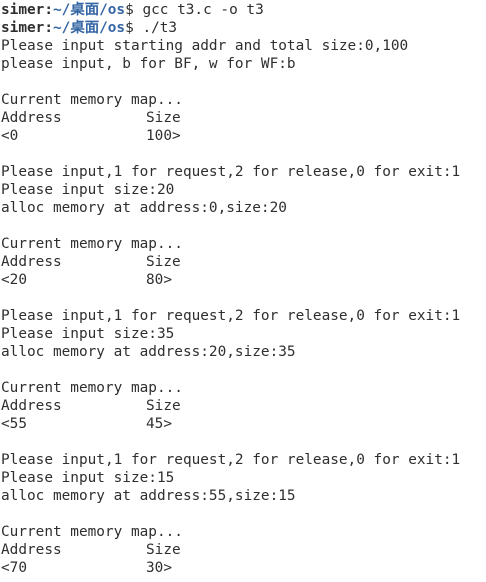 The width and height of the screenshot is (486, 582). What do you see at coordinates (160, 28) in the screenshot?
I see `command-text: ./t3` at bounding box center [160, 28].